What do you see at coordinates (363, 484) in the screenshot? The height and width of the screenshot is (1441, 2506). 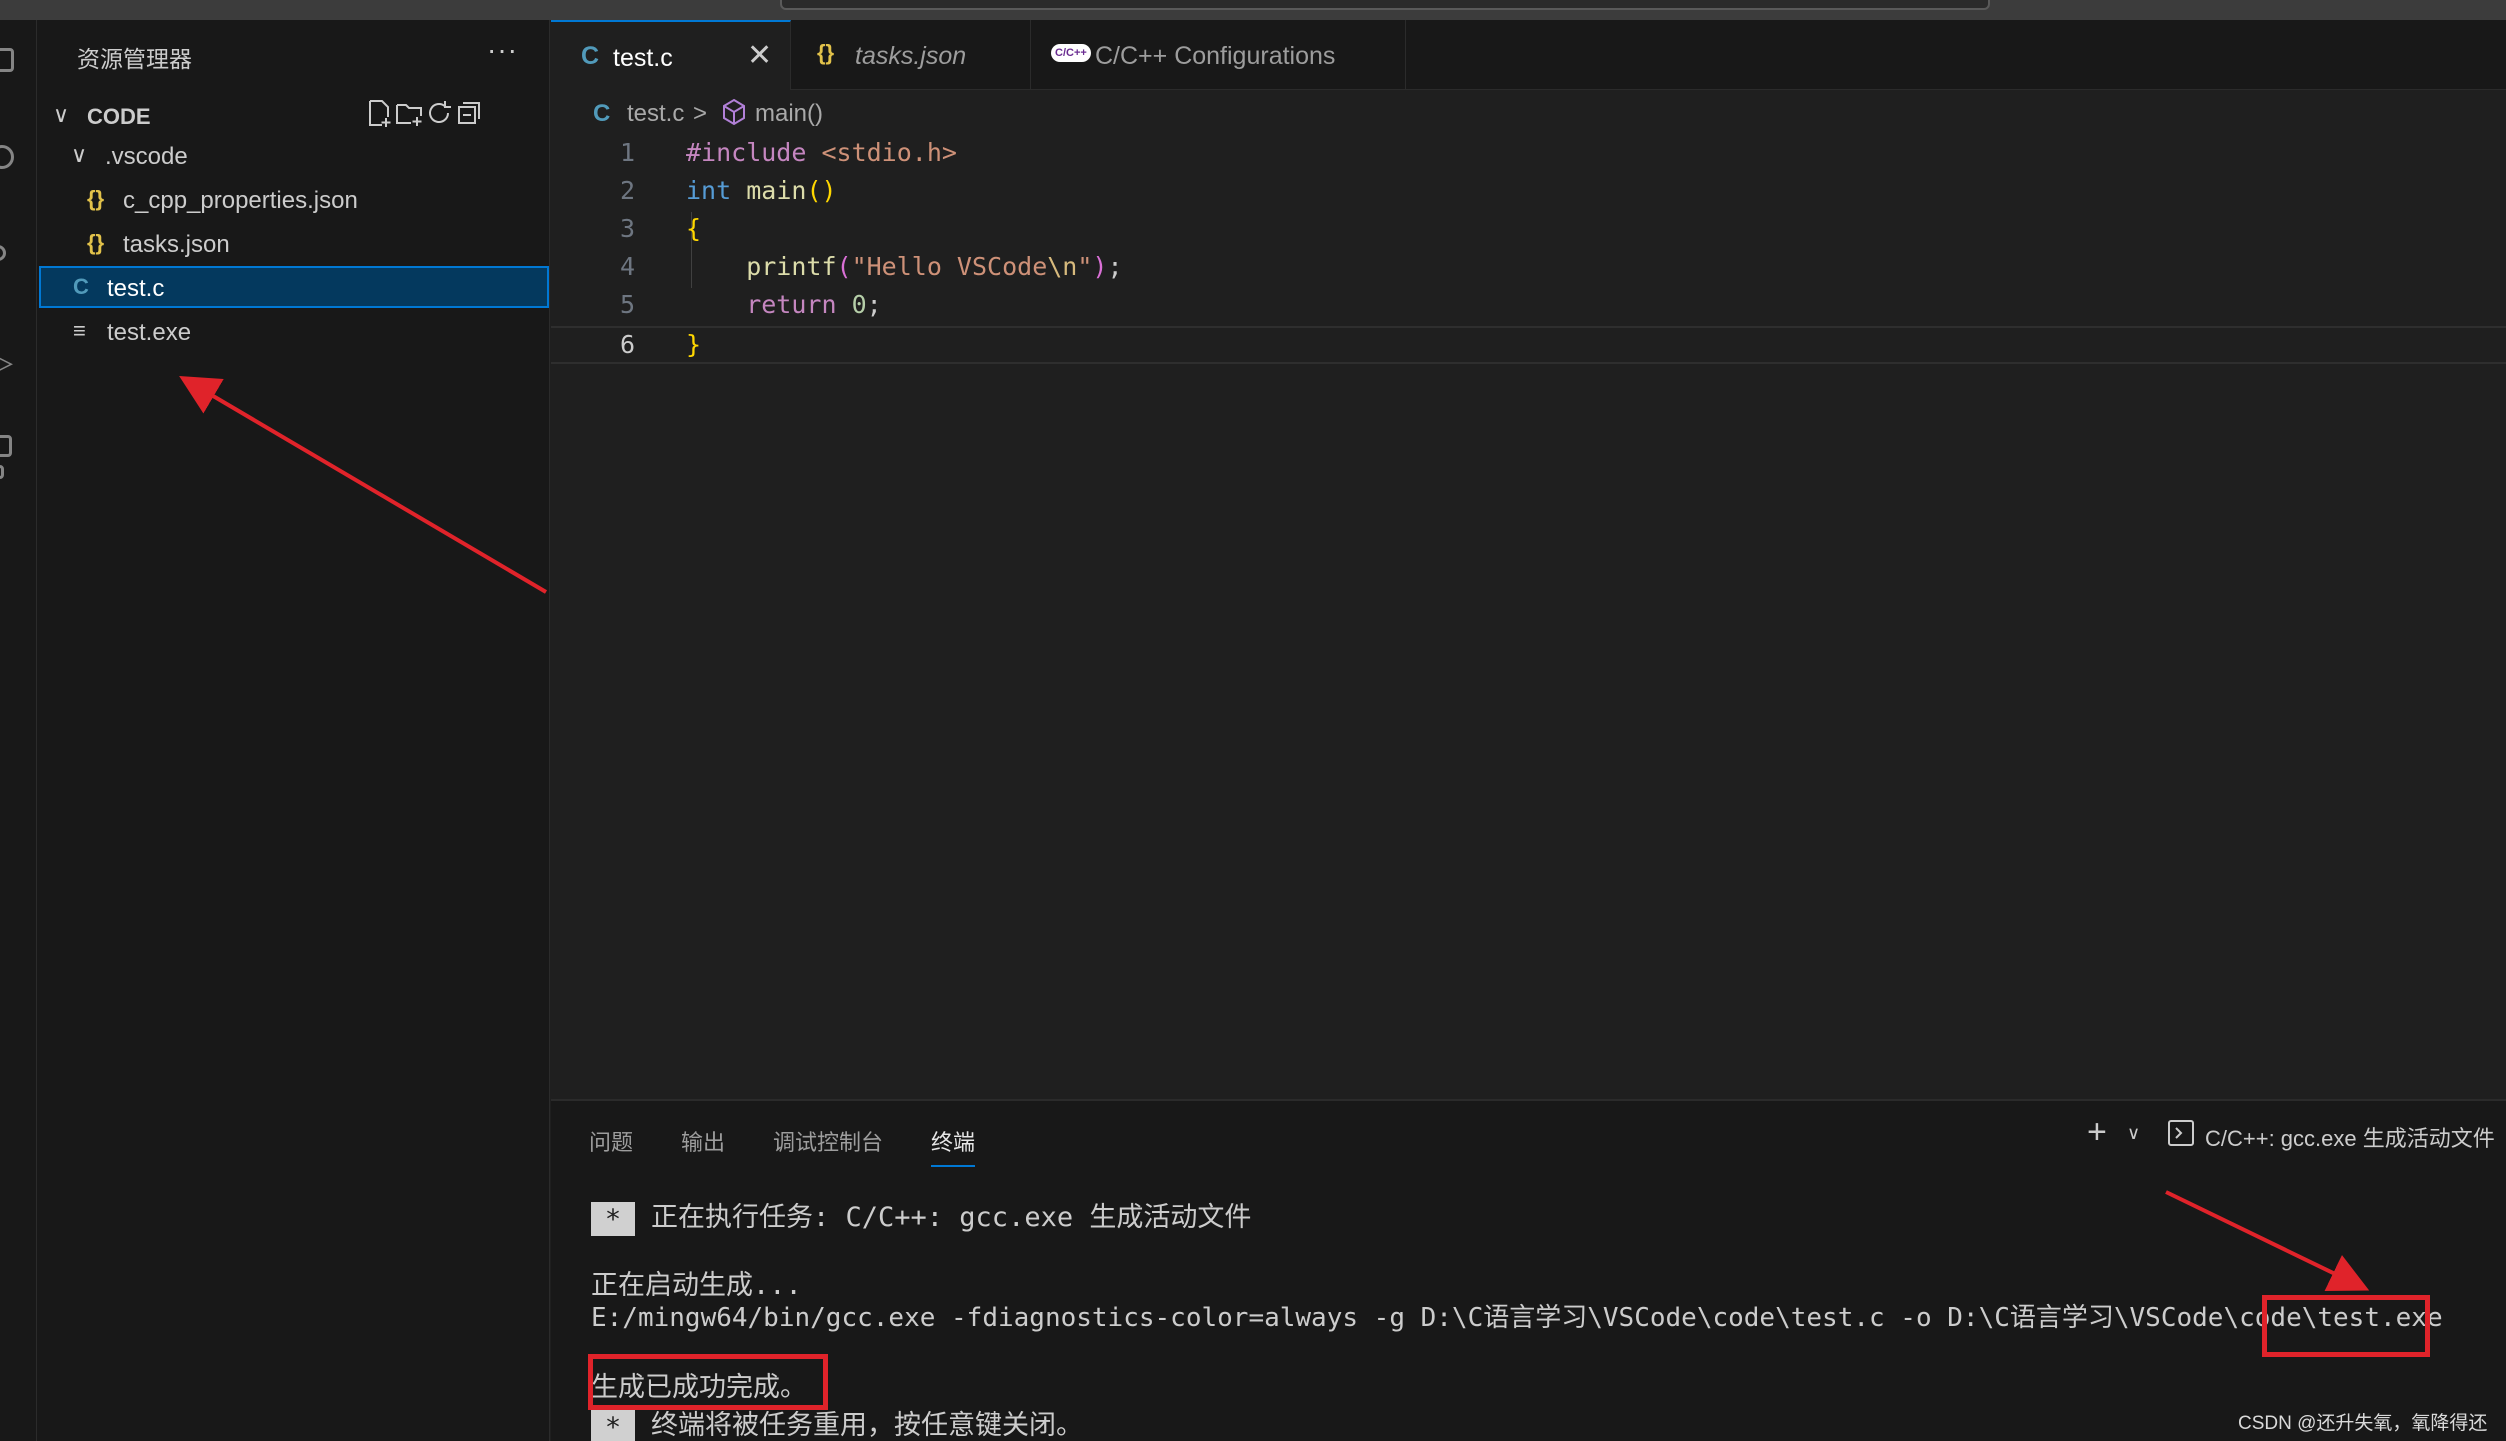 I see `annotation-arrow-sidebar` at bounding box center [363, 484].